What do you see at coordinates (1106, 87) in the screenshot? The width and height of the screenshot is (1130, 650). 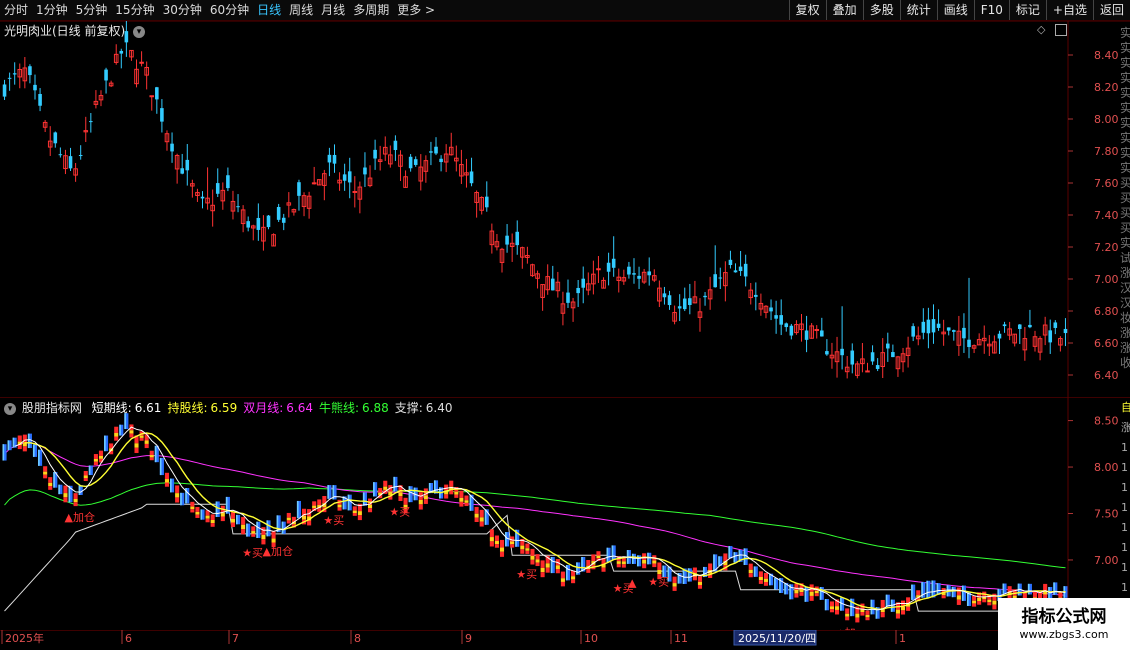 I see `main-ytick-label: 8.20` at bounding box center [1106, 87].